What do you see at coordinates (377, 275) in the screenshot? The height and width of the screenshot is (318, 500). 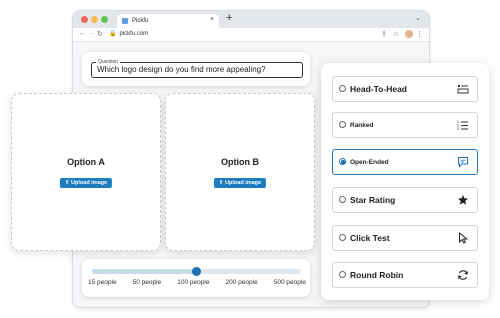 I see `poll-type-label: Round Robin` at bounding box center [377, 275].